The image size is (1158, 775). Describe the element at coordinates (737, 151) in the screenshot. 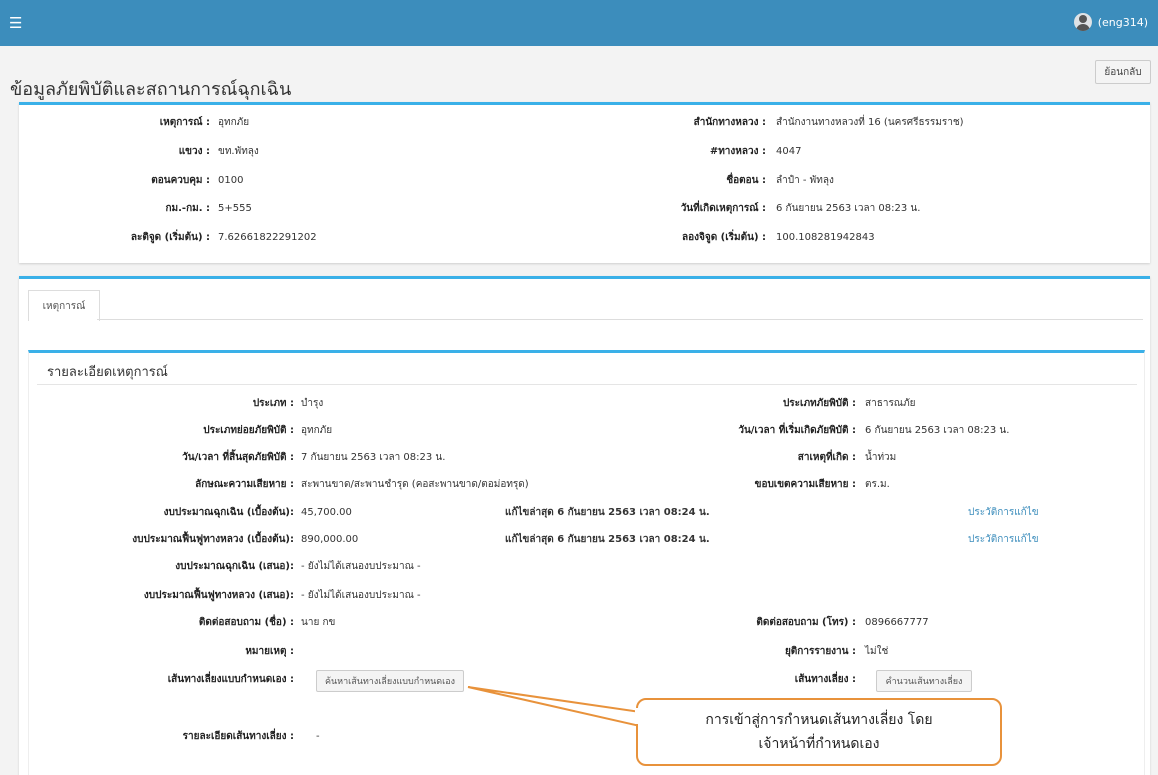

I see `info-label: #ทางหลวง :` at that location.